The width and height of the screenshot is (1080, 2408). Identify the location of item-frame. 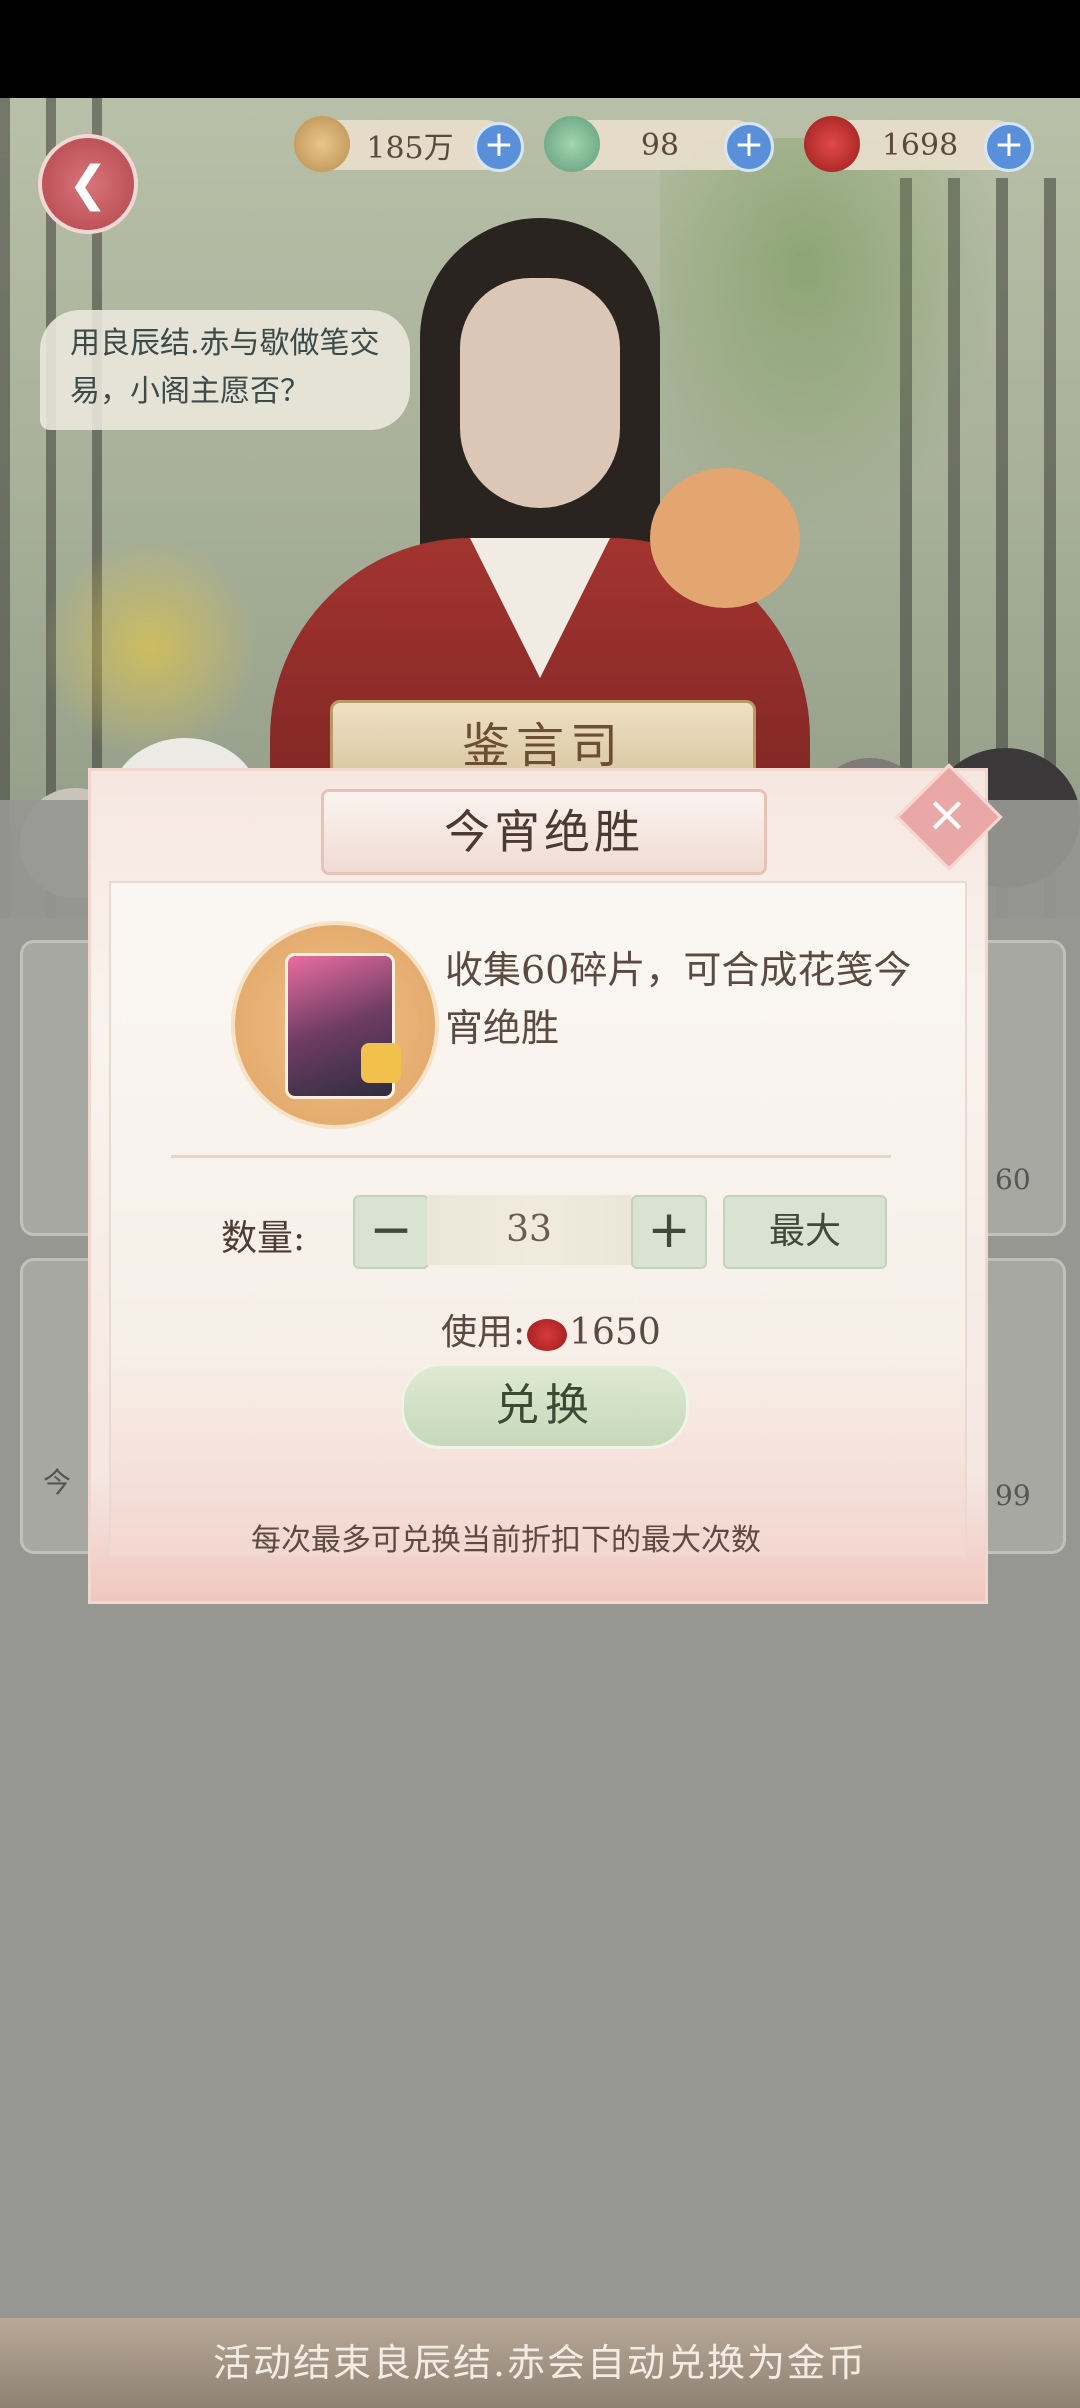
(335, 1025).